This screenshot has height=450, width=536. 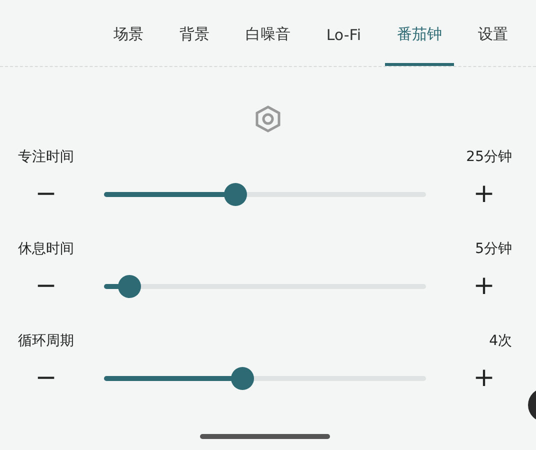 I want to click on tab: 番茄钟, so click(x=419, y=33).